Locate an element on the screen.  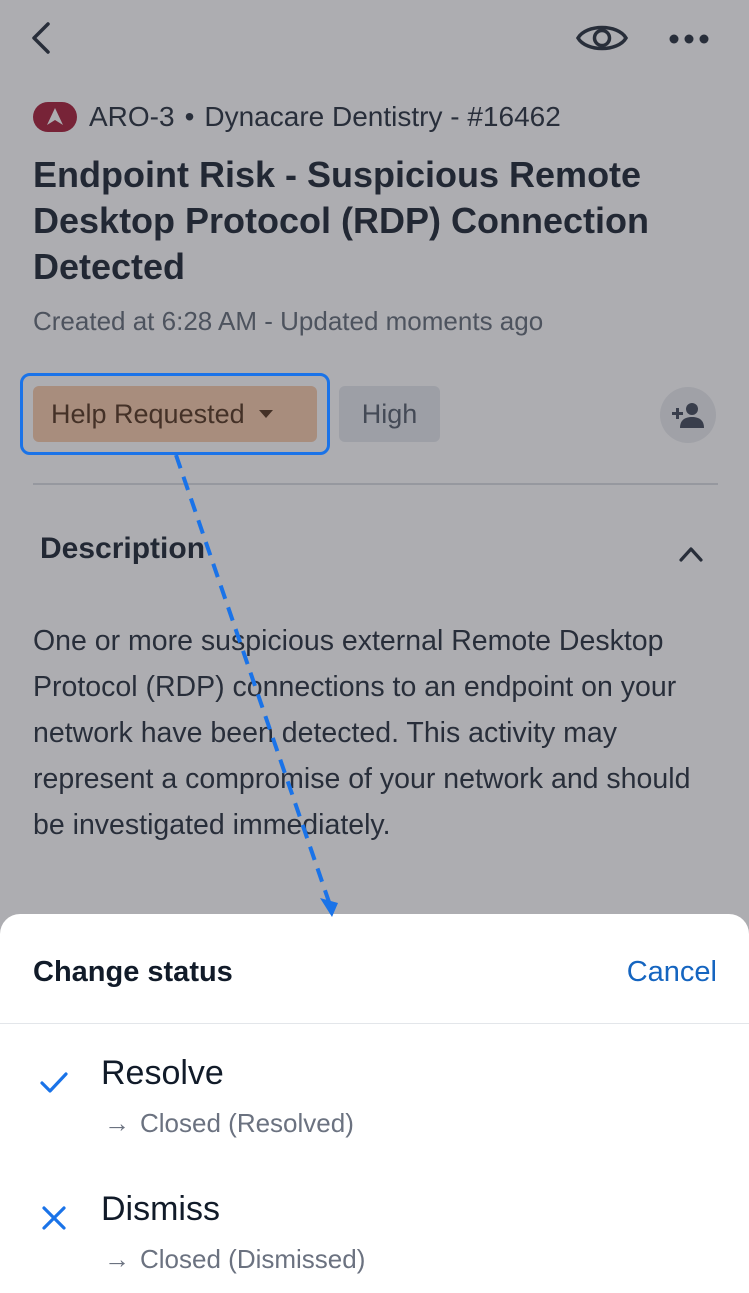
check-icon is located at coordinates (54, 1082).